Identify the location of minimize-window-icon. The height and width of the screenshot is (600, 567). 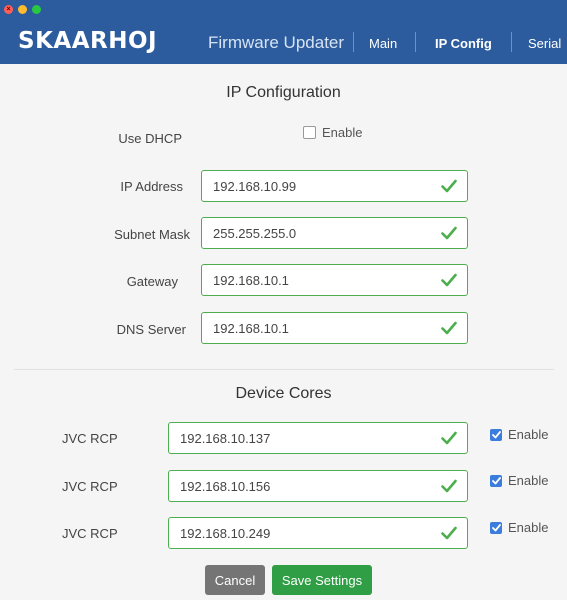
(22, 9).